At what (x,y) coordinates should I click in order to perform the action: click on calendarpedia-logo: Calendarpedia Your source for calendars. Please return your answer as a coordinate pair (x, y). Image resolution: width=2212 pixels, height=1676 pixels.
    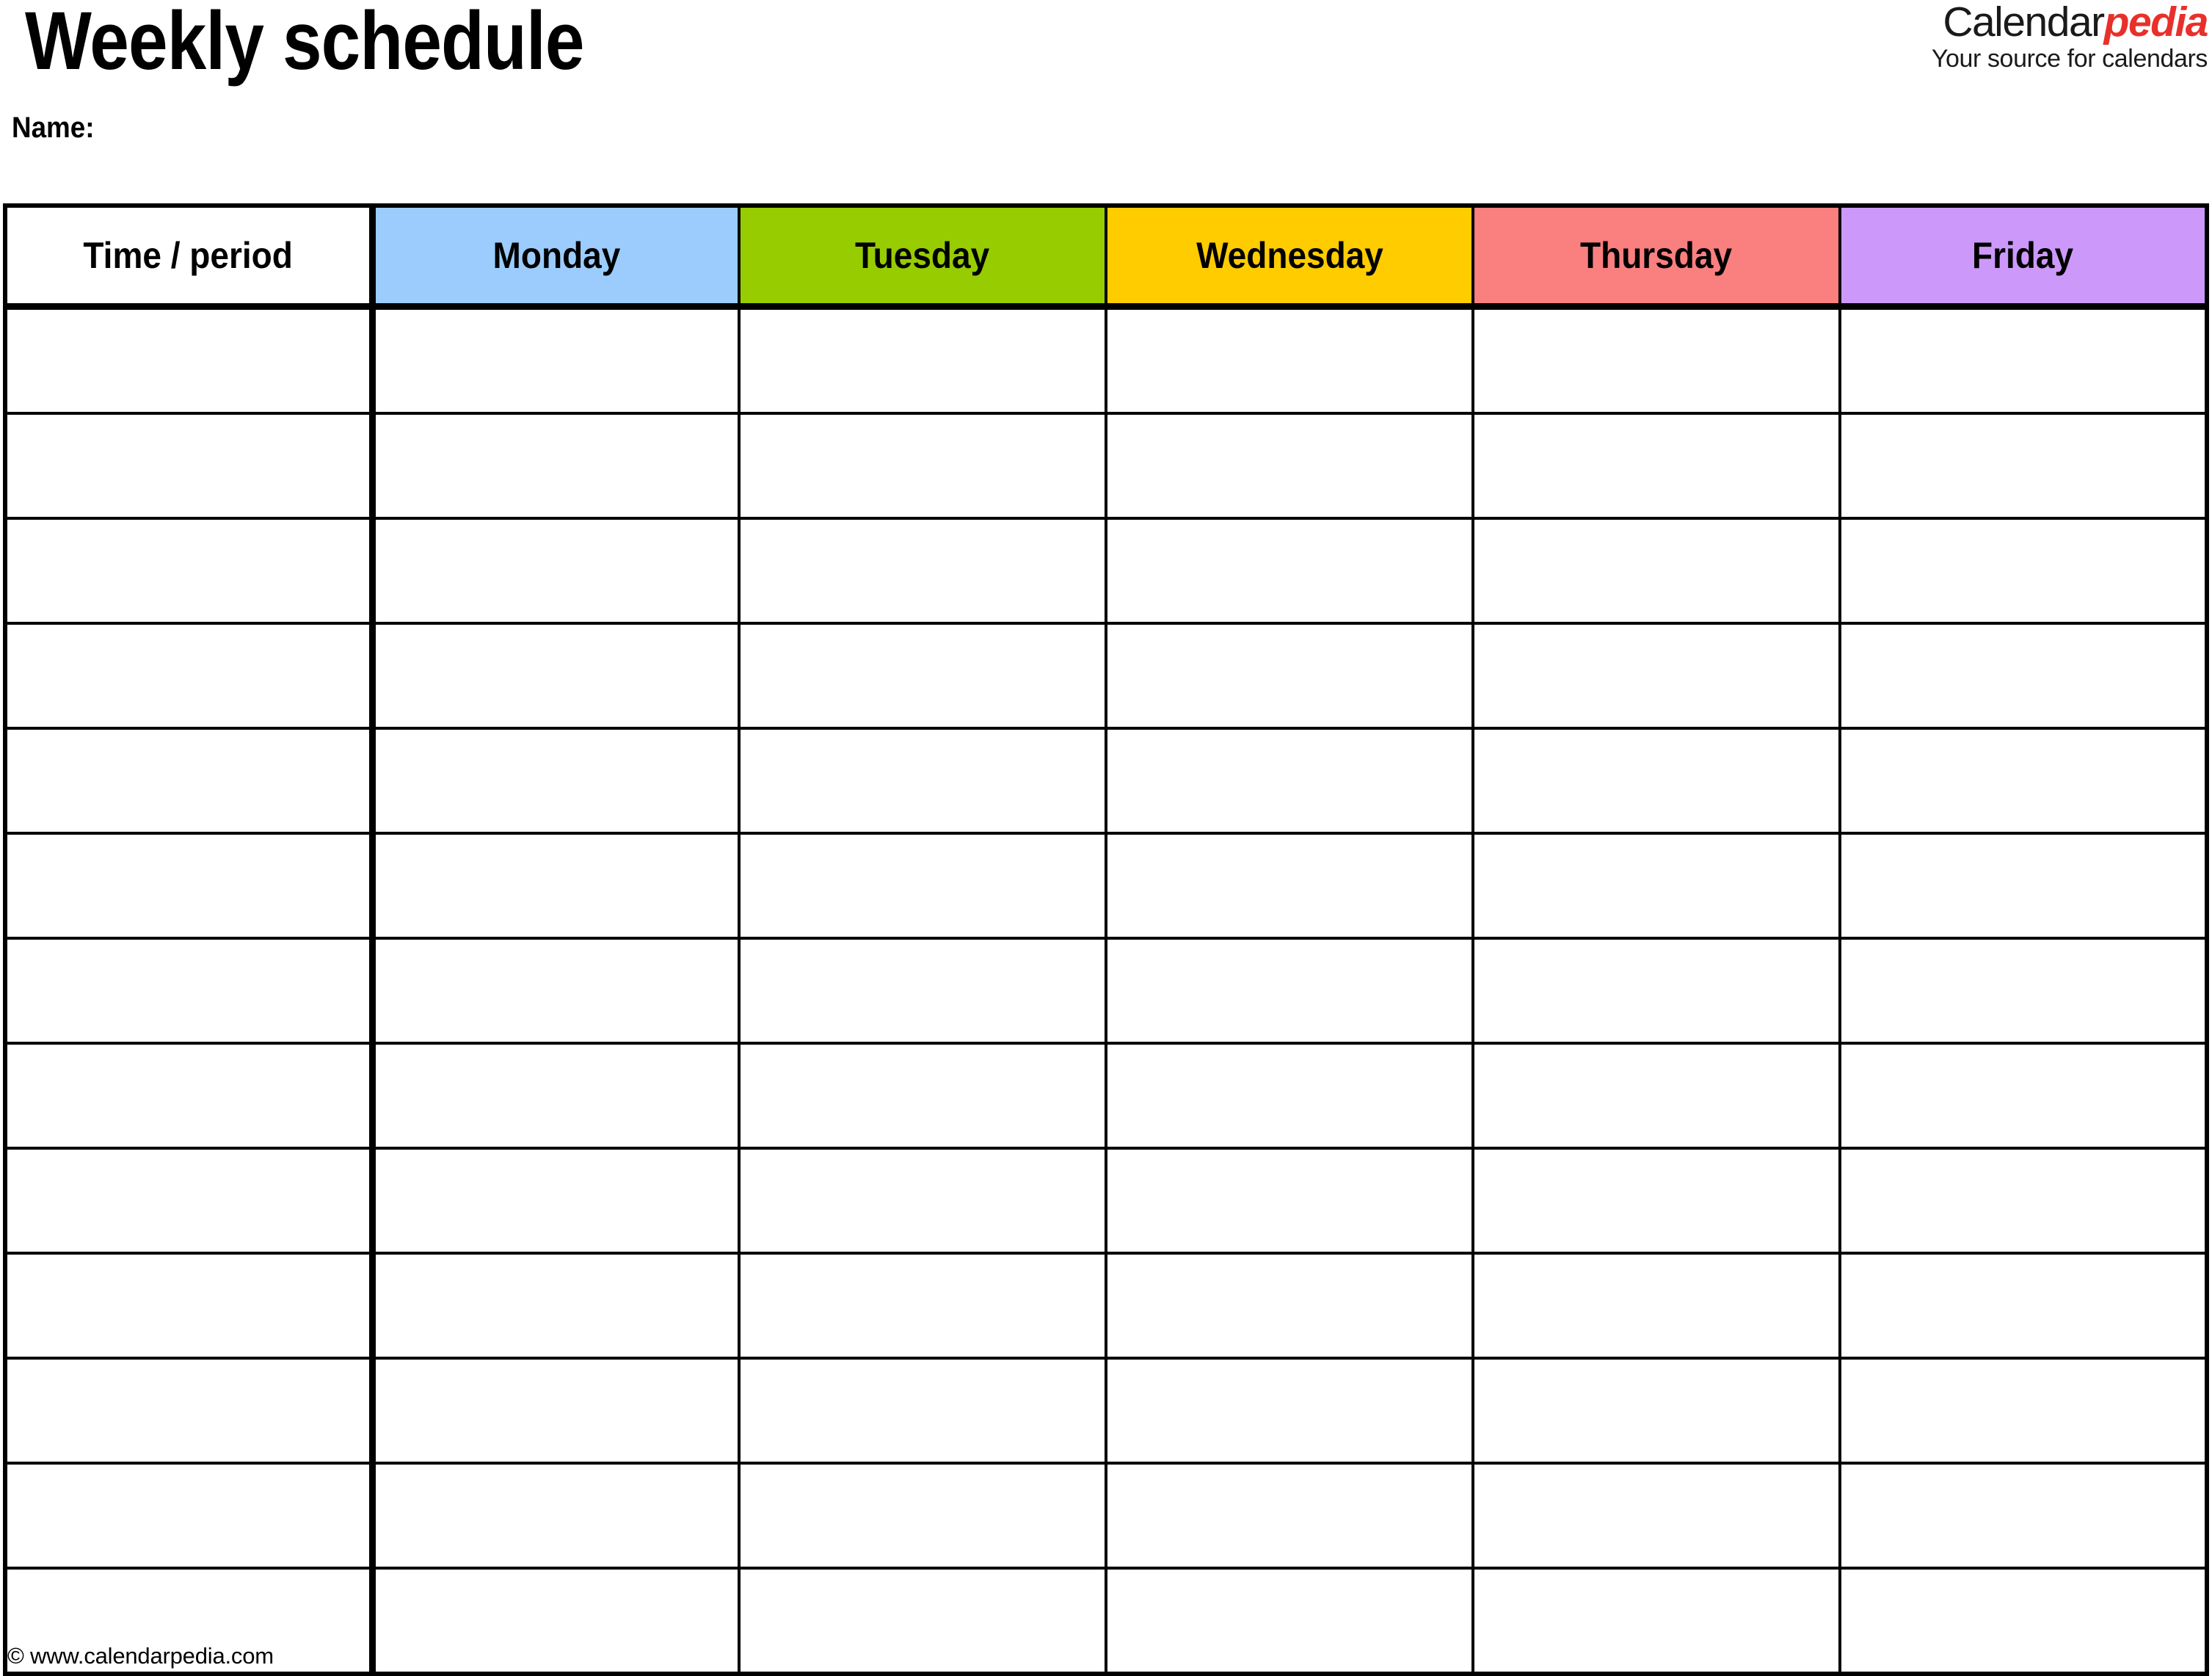
    Looking at the image, I should click on (2070, 36).